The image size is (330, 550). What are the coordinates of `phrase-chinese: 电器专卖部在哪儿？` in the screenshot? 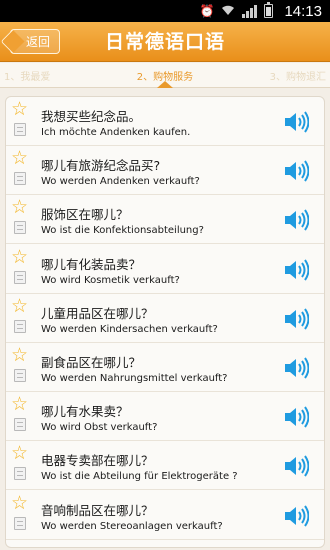 It's located at (97, 461).